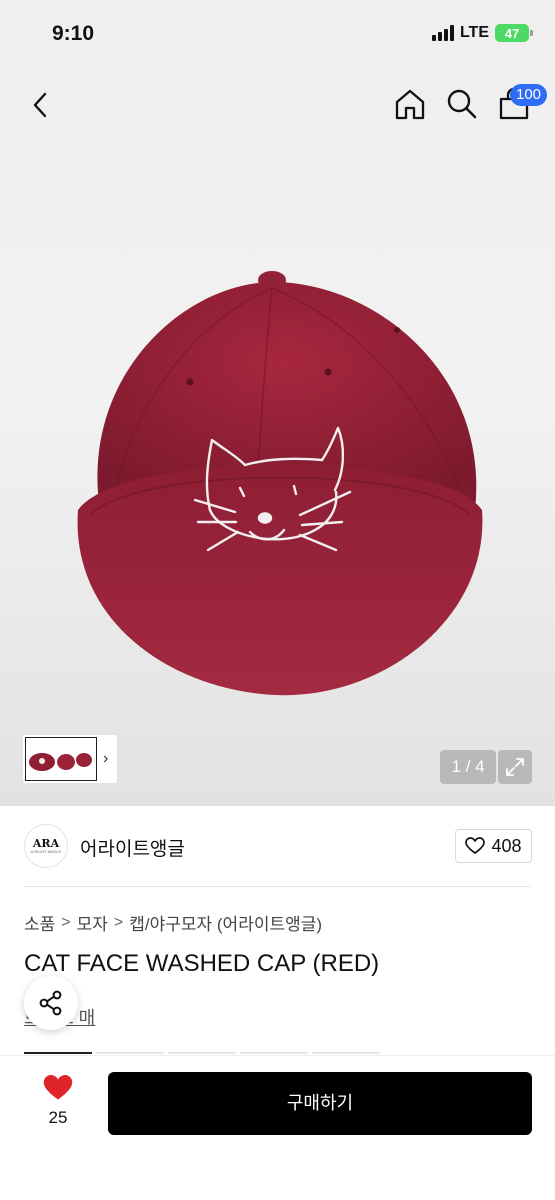 The image size is (555, 1200). Describe the element at coordinates (474, 32) in the screenshot. I see `network-label: LTE` at that location.